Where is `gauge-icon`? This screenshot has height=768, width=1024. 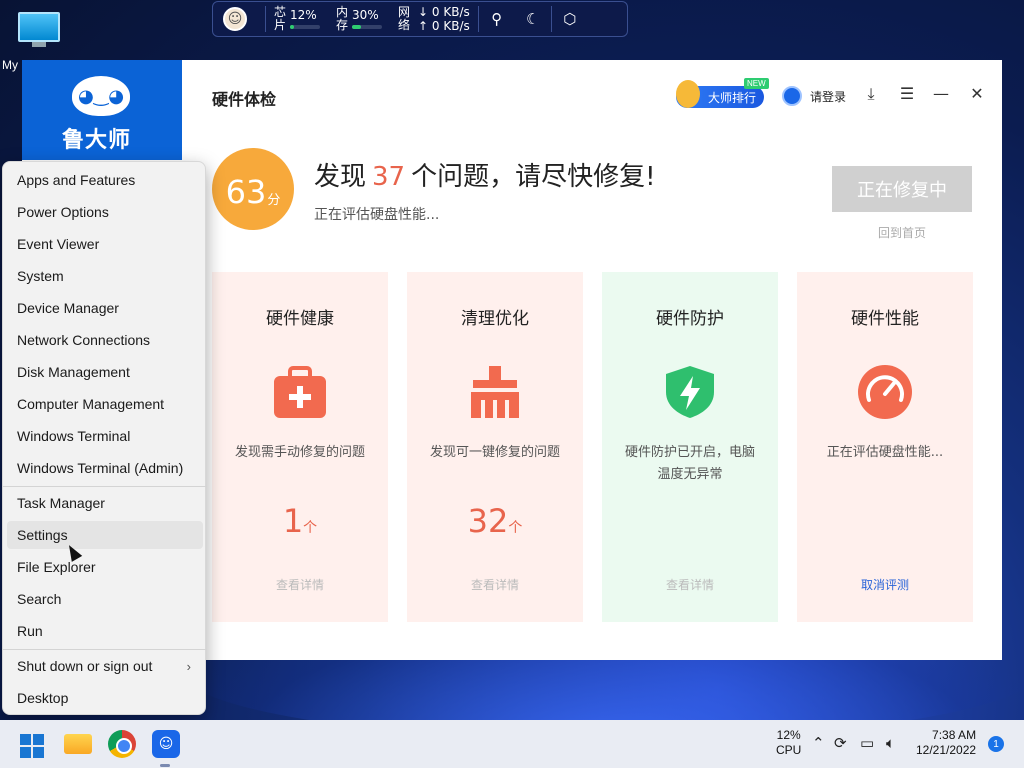 gauge-icon is located at coordinates (885, 392).